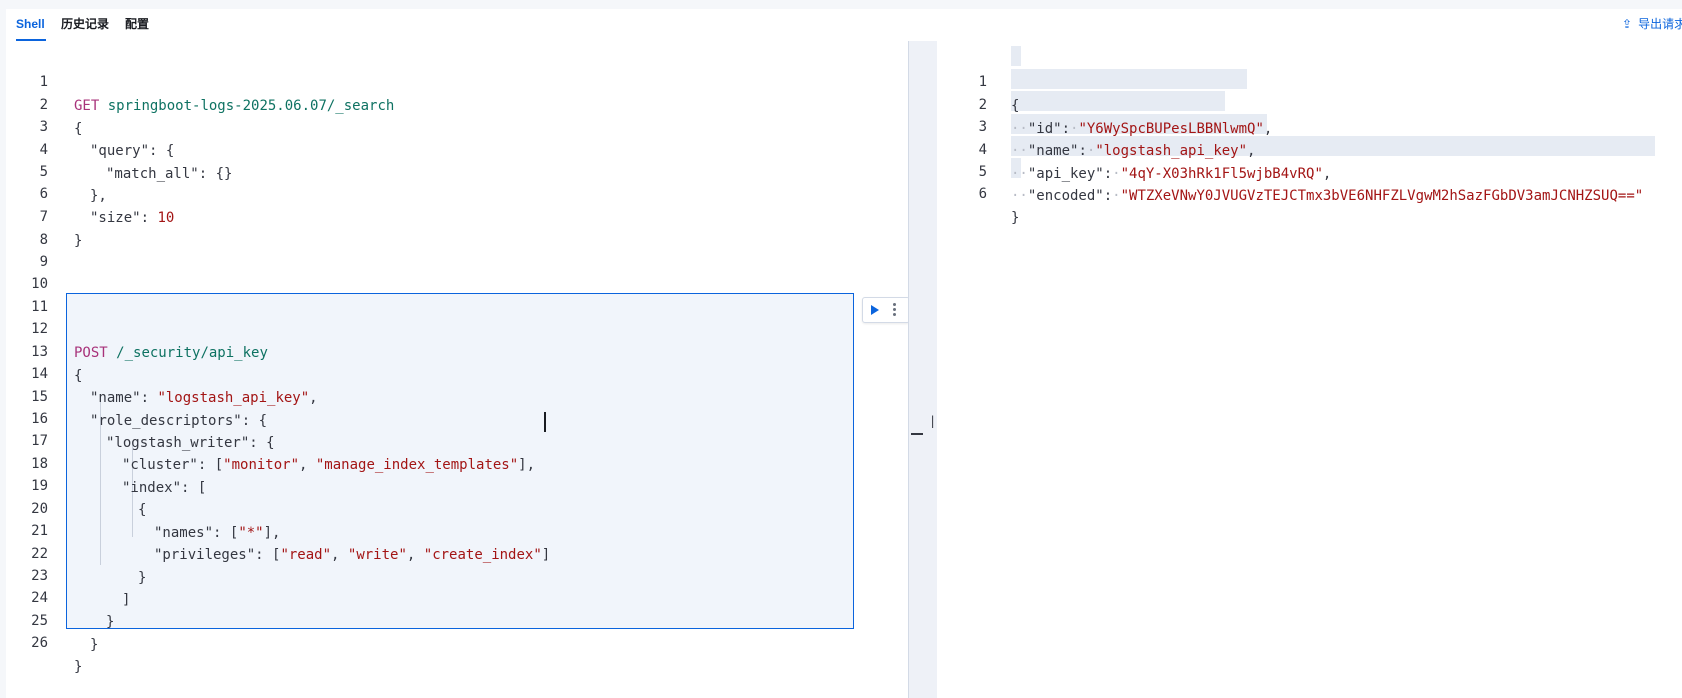  What do you see at coordinates (844, 25) in the screenshot?
I see `tab-bar: Shell 历史记录 配置 ⇪ 导出请求` at bounding box center [844, 25].